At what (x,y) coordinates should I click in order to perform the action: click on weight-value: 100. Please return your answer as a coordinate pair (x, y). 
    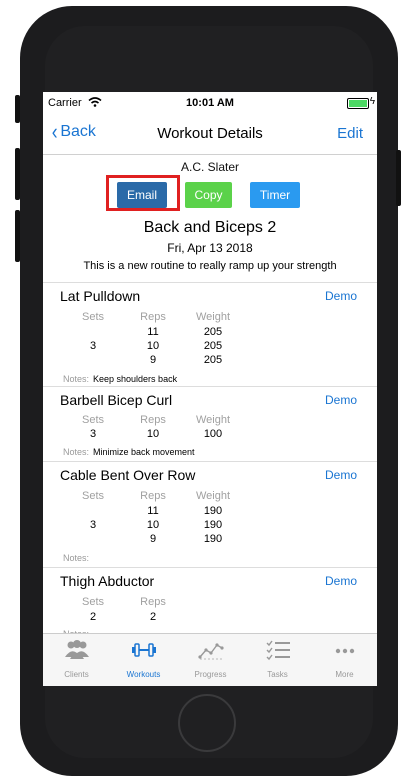
    Looking at the image, I should click on (213, 434).